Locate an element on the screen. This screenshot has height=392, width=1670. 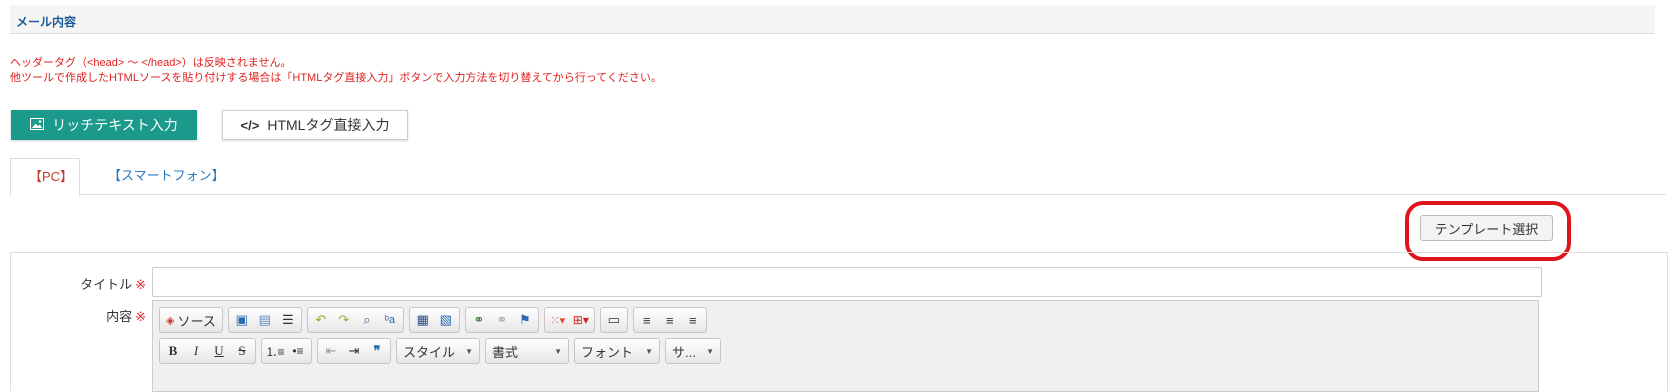
font-dropdown: フォント ▼ is located at coordinates (617, 351).